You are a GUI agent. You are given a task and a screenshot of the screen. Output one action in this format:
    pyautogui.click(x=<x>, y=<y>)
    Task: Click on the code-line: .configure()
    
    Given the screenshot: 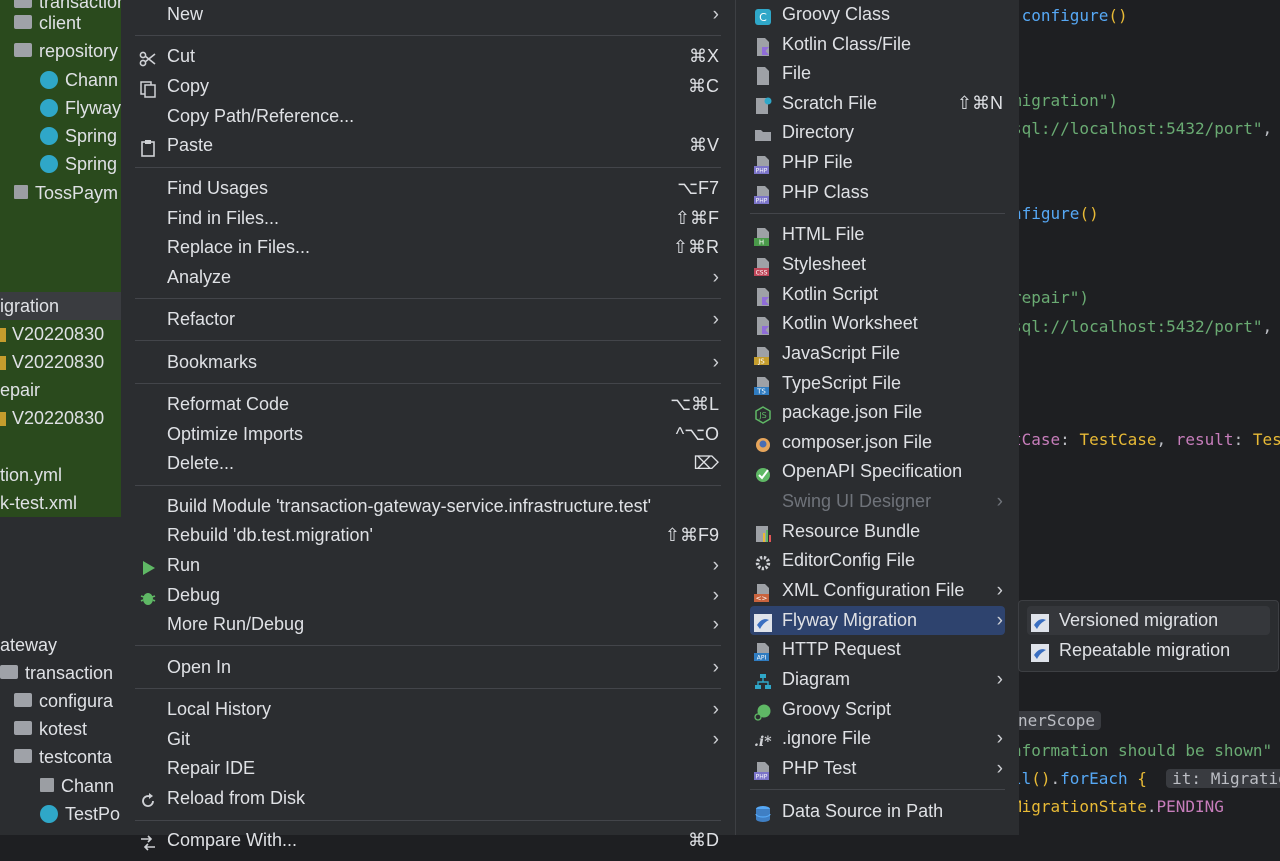 What is the action you would take?
    pyautogui.click(x=1073, y=16)
    